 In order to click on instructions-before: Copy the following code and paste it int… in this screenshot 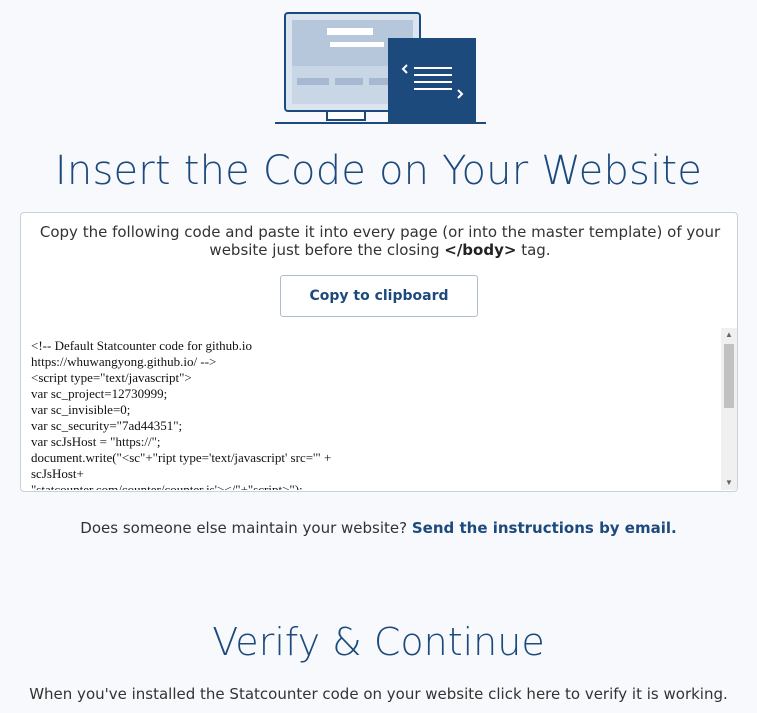, I will do `click(380, 241)`.